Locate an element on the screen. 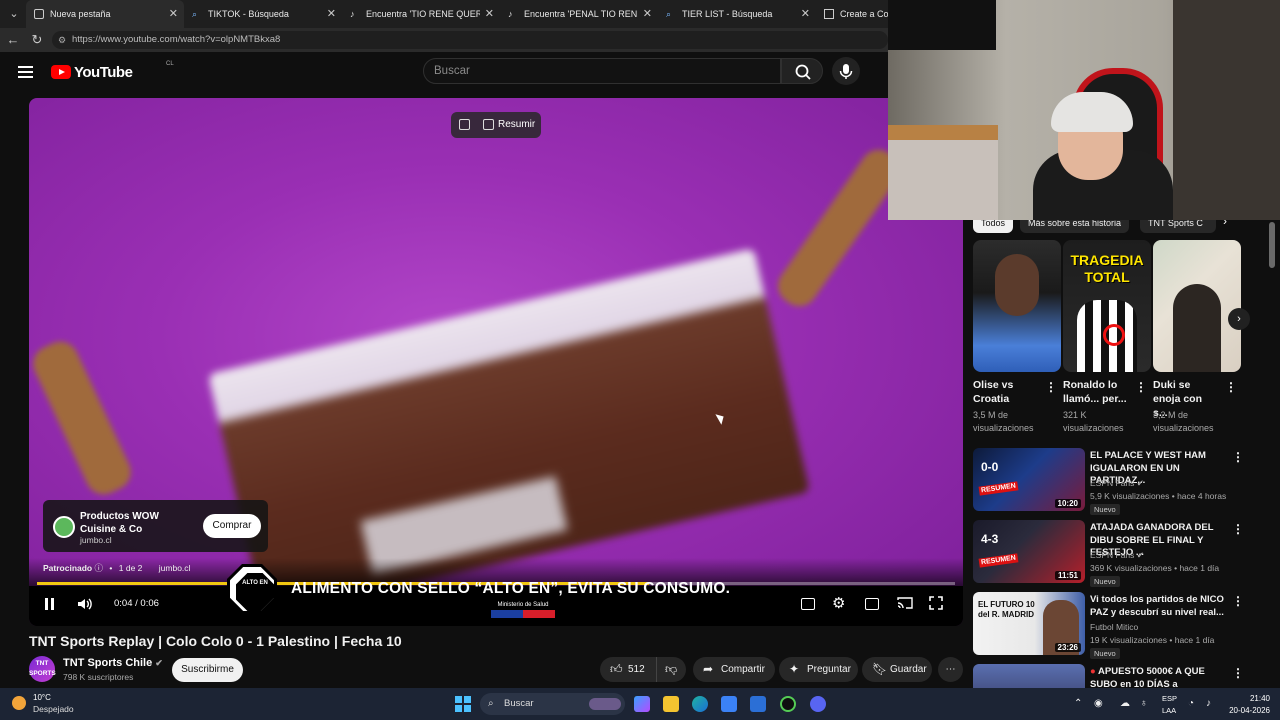  tab-label: Nueva pestaña is located at coordinates (80, 14).